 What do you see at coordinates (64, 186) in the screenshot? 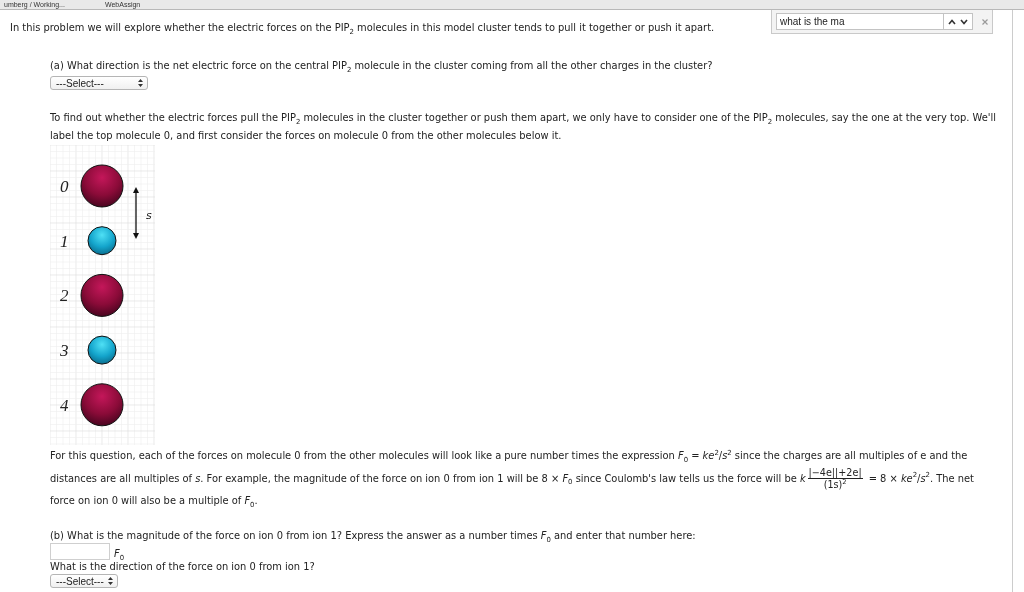
I see `molecule-label: 0` at bounding box center [64, 186].